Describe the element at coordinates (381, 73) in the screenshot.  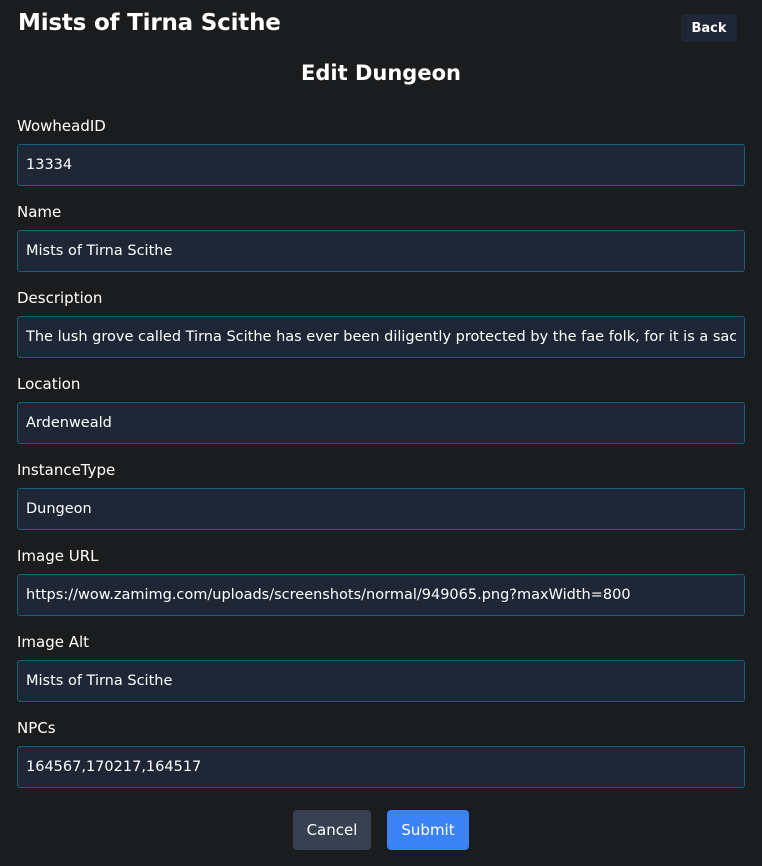
I see `form-title: Edit Dungeon` at that location.